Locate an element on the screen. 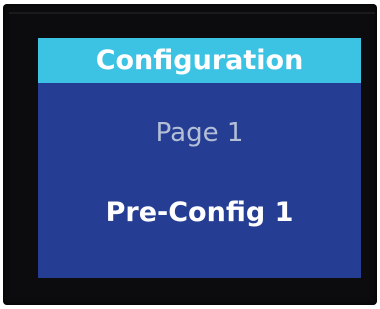  screen-title: Configuration is located at coordinates (199, 60).